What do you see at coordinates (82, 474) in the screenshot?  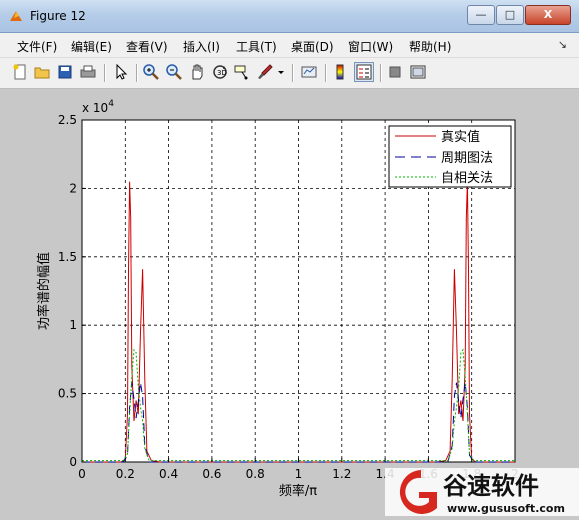 I see `x-tick-label: 0` at bounding box center [82, 474].